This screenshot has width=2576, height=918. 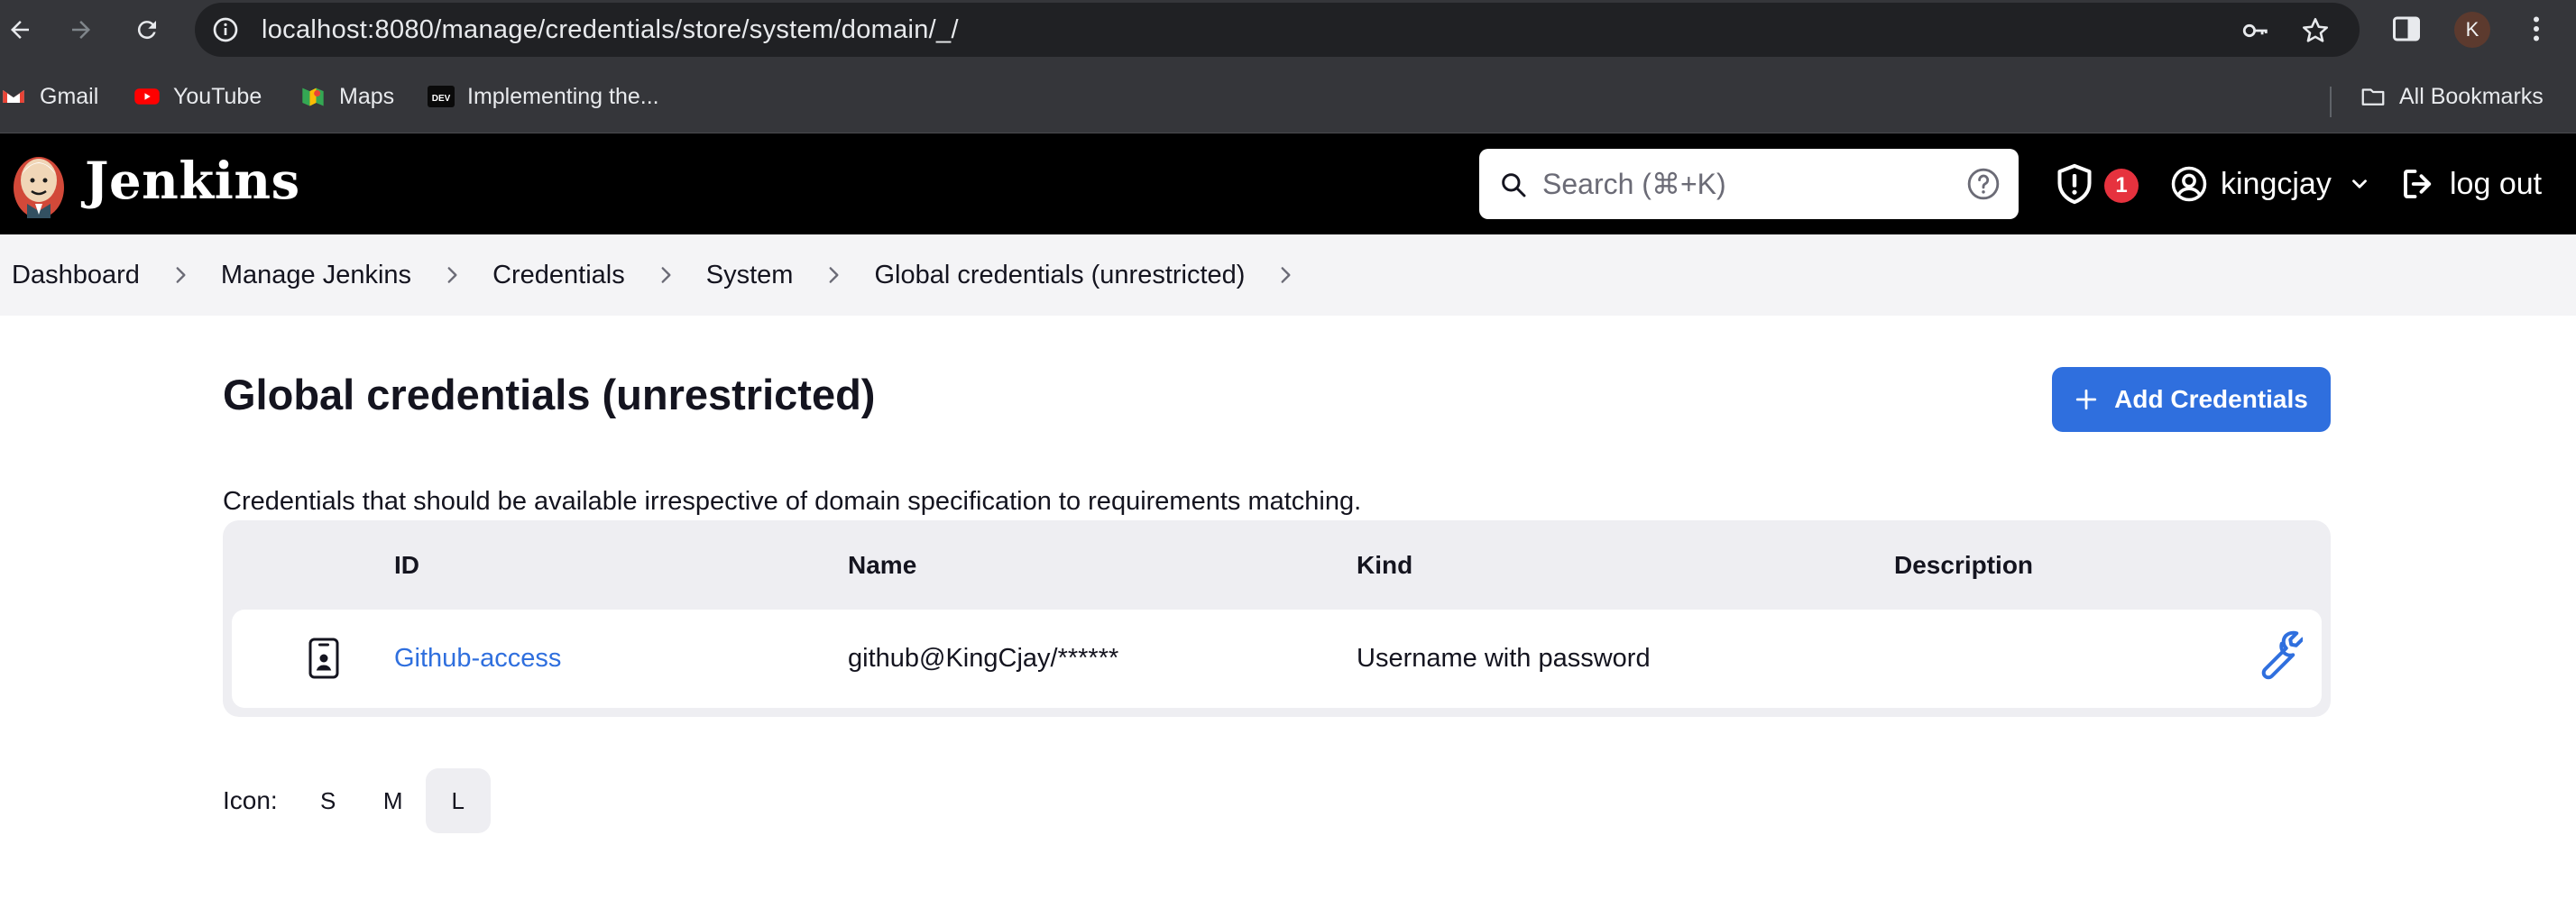 What do you see at coordinates (2452, 96) in the screenshot?
I see `all-bookmarks: All Bookmarks` at bounding box center [2452, 96].